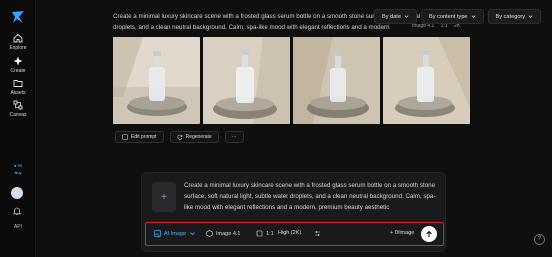 The image size is (552, 257). What do you see at coordinates (198, 137) in the screenshot?
I see `regenerate-label: Regenerate` at bounding box center [198, 137].